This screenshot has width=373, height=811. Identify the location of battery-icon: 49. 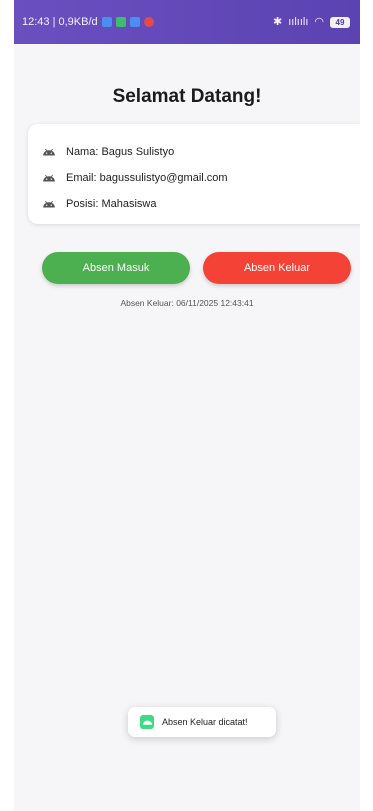
(340, 22).